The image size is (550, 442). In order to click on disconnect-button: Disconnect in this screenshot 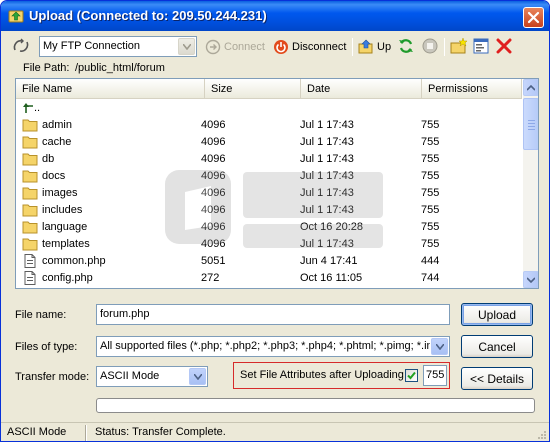, I will do `click(309, 47)`.